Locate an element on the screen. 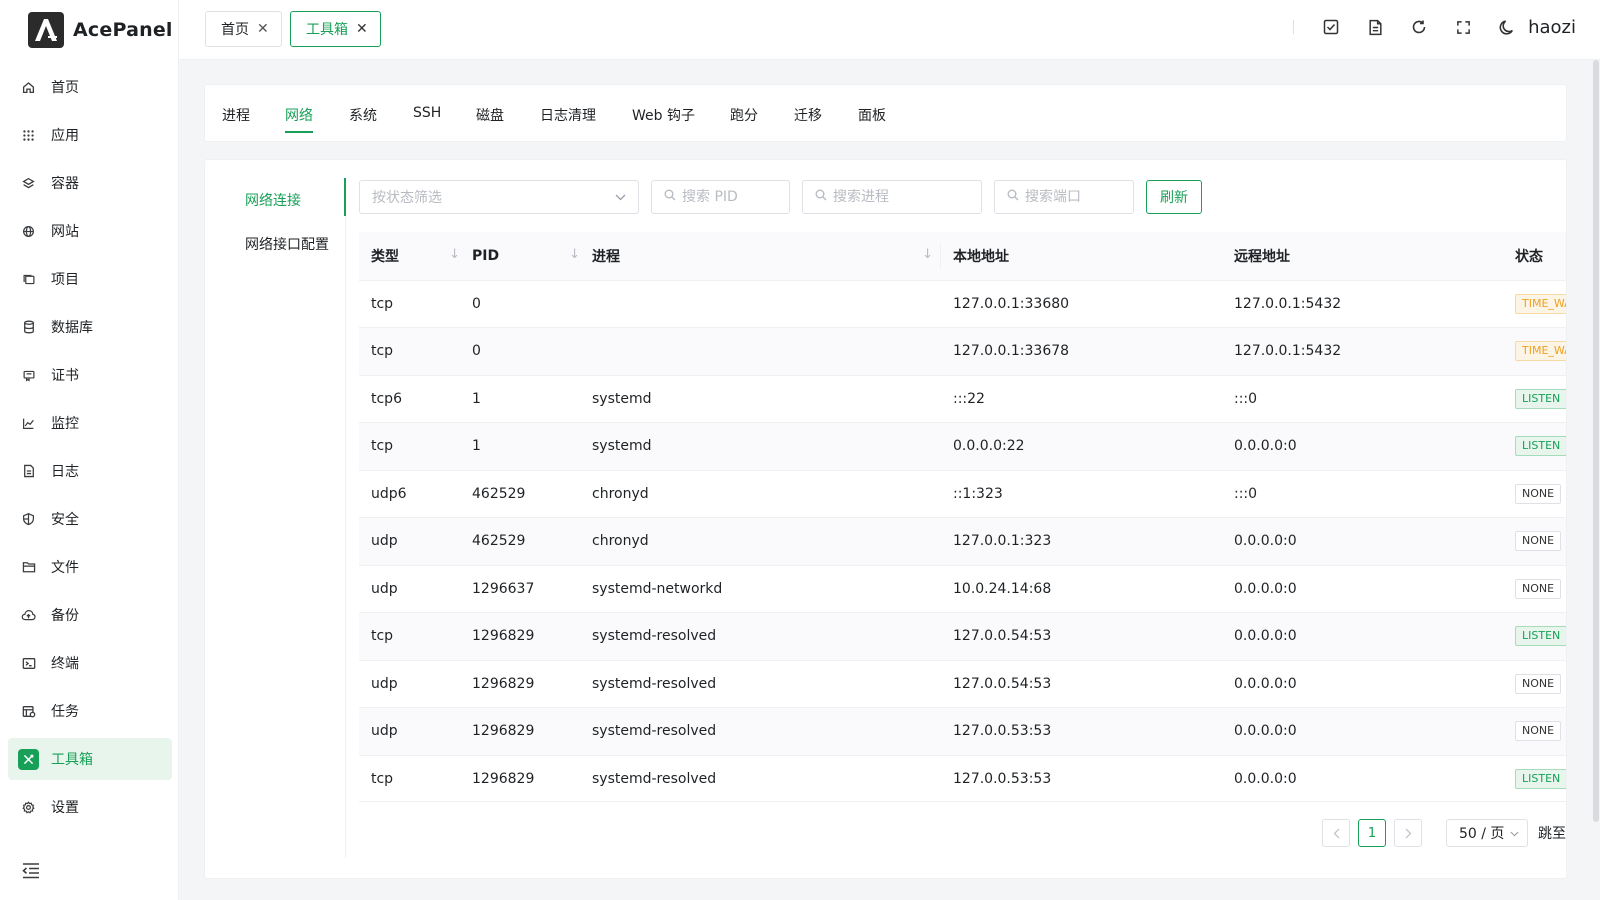  port-search-field is located at coordinates (1064, 197).